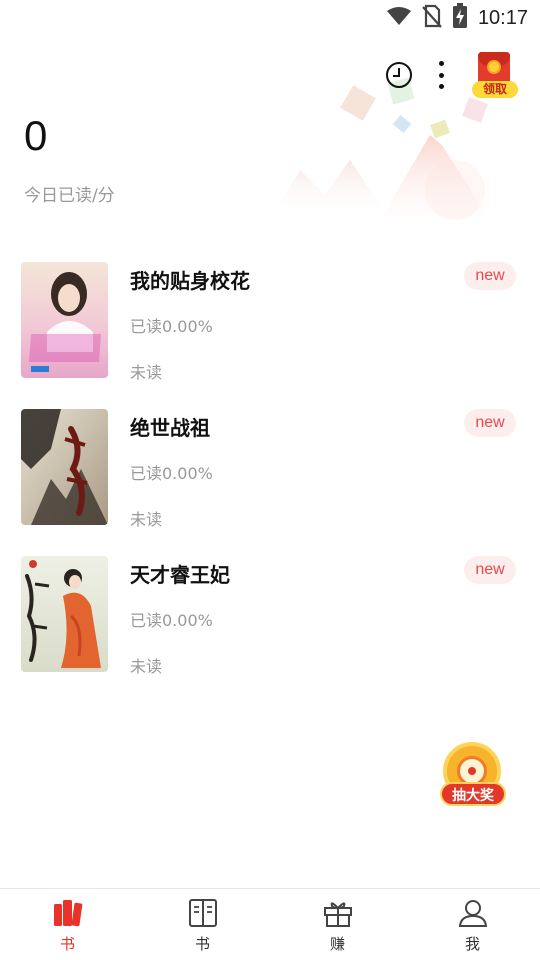  Describe the element at coordinates (170, 428) in the screenshot. I see `book-title: 绝世战祖` at that location.